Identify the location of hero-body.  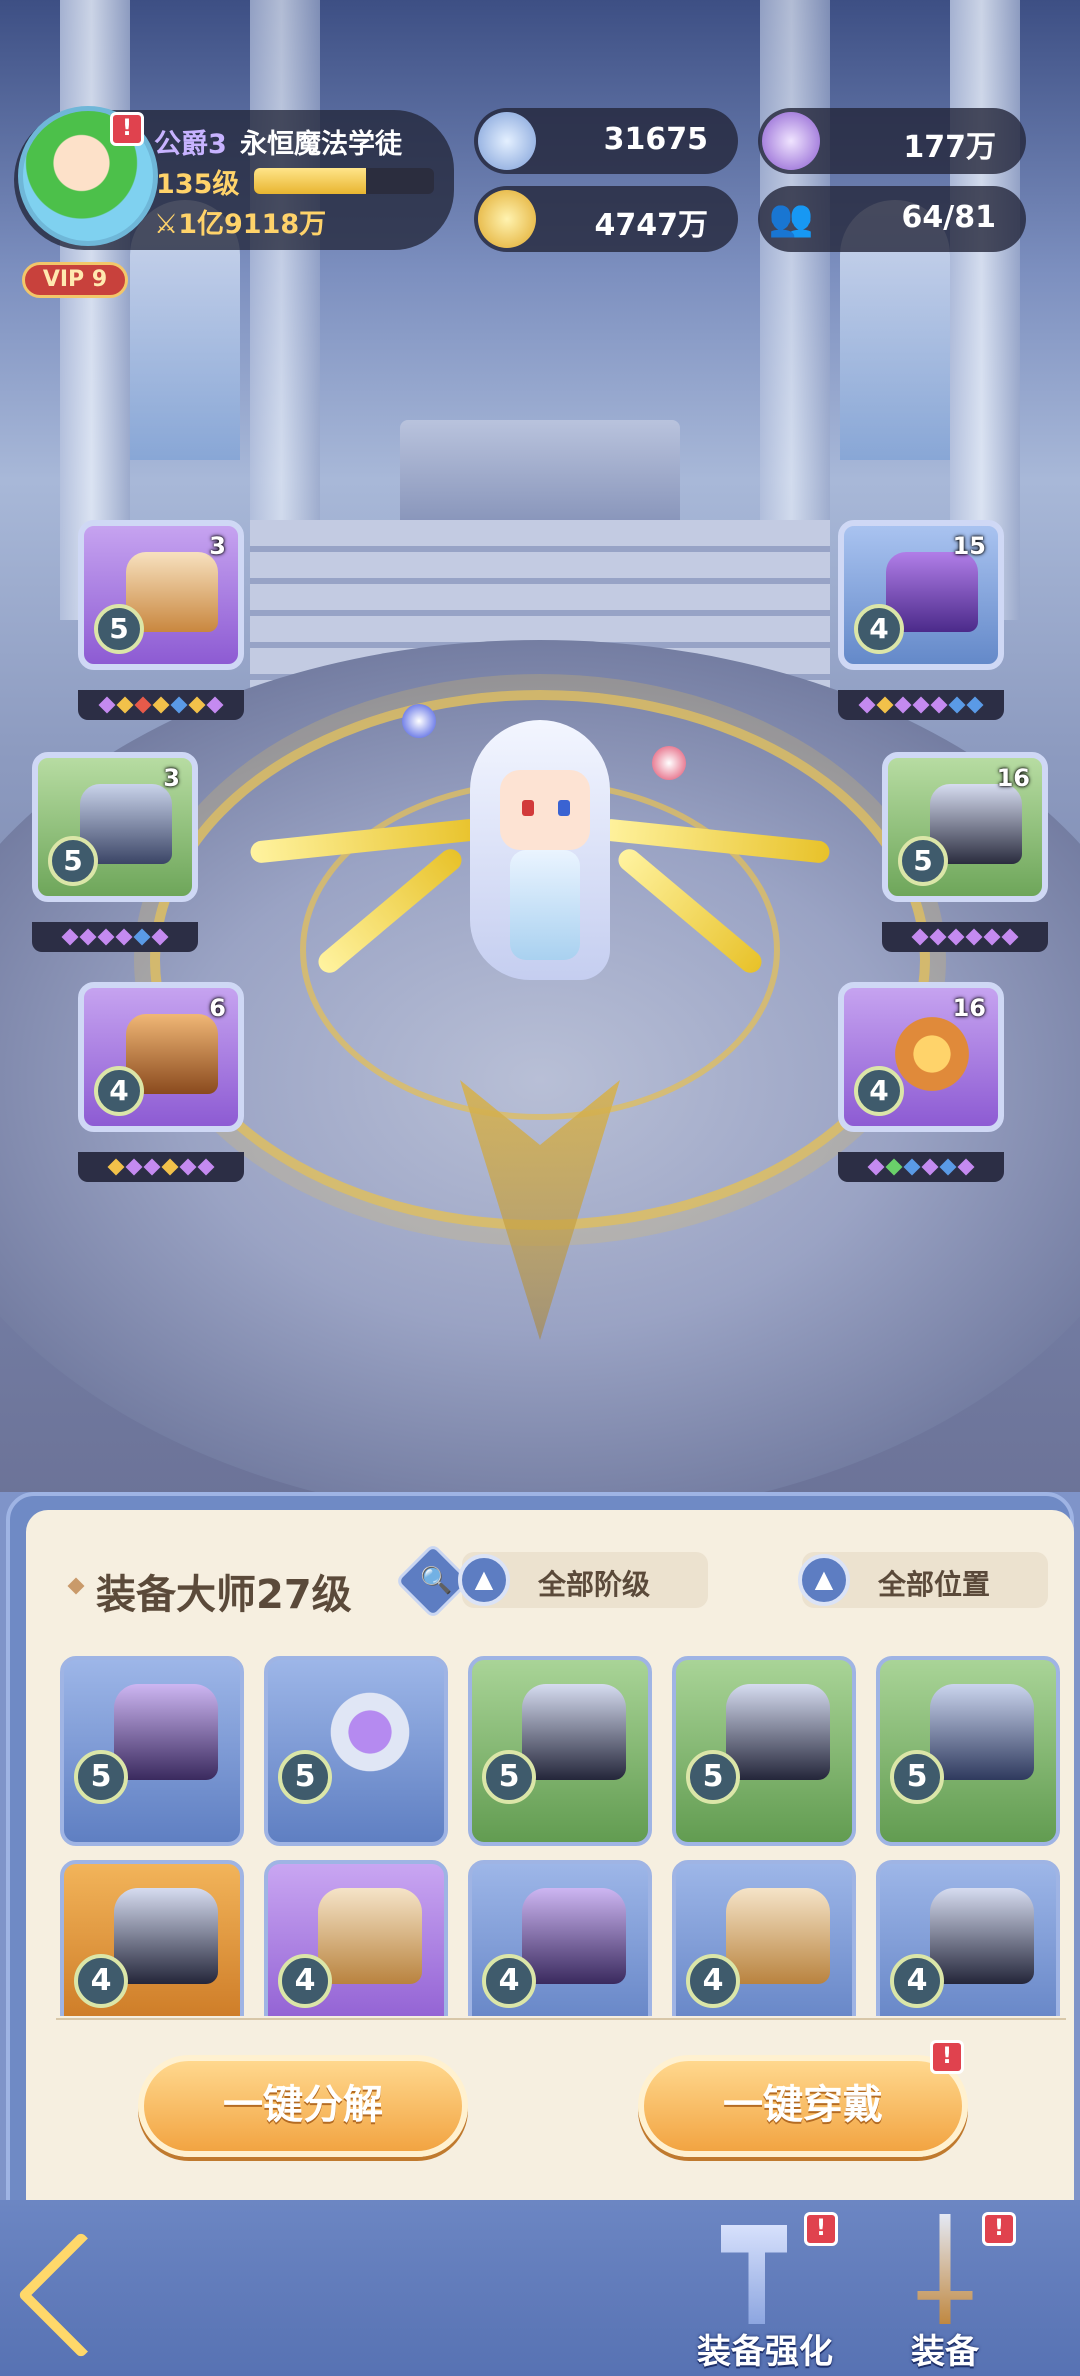
(545, 905).